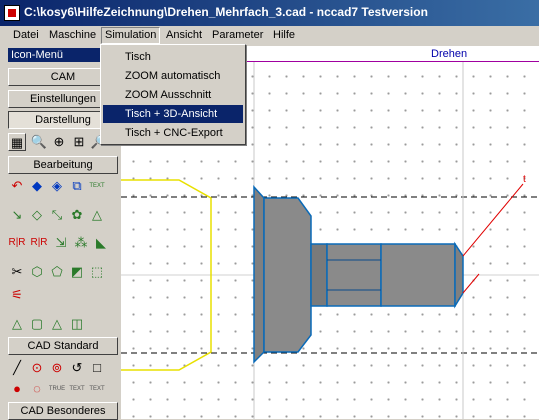  Describe the element at coordinates (57, 186) in the screenshot. I see `select-icon: ◈` at that location.